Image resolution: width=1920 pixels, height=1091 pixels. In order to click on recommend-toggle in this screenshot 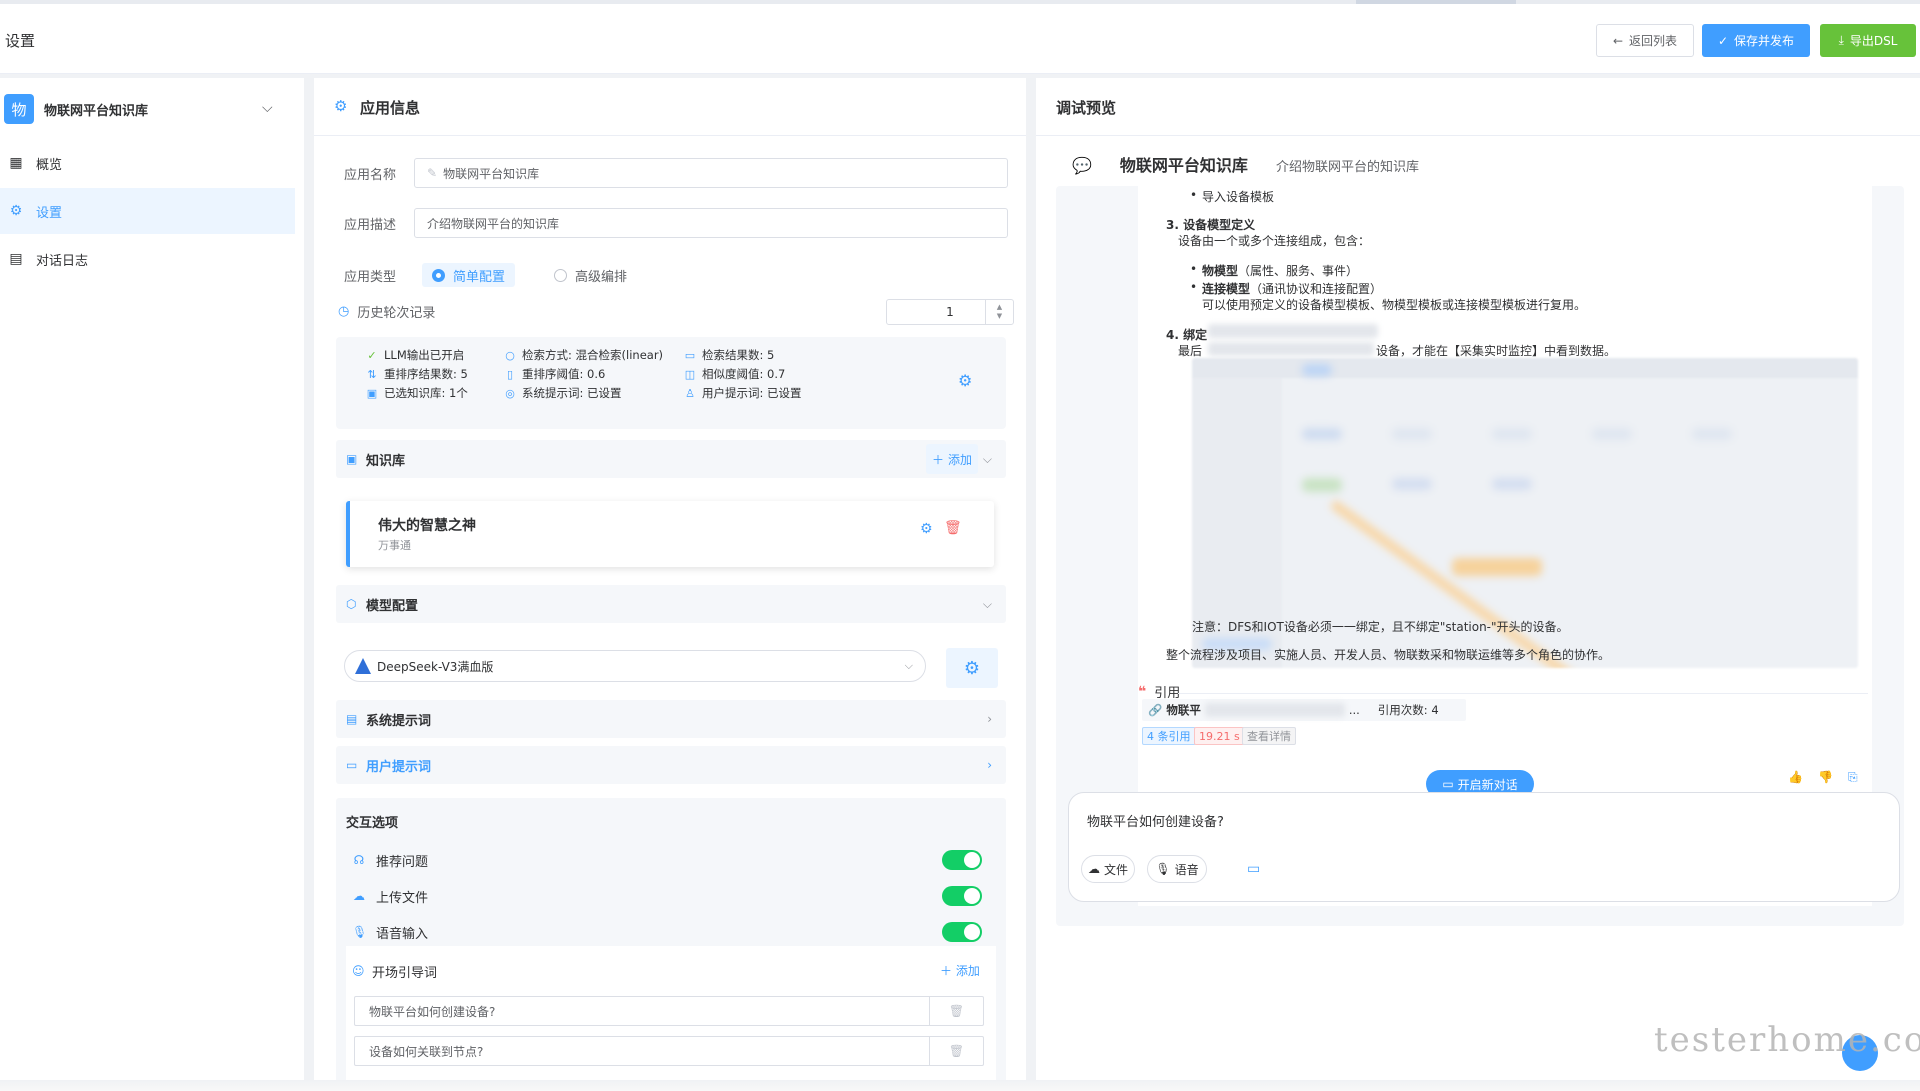, I will do `click(962, 860)`.